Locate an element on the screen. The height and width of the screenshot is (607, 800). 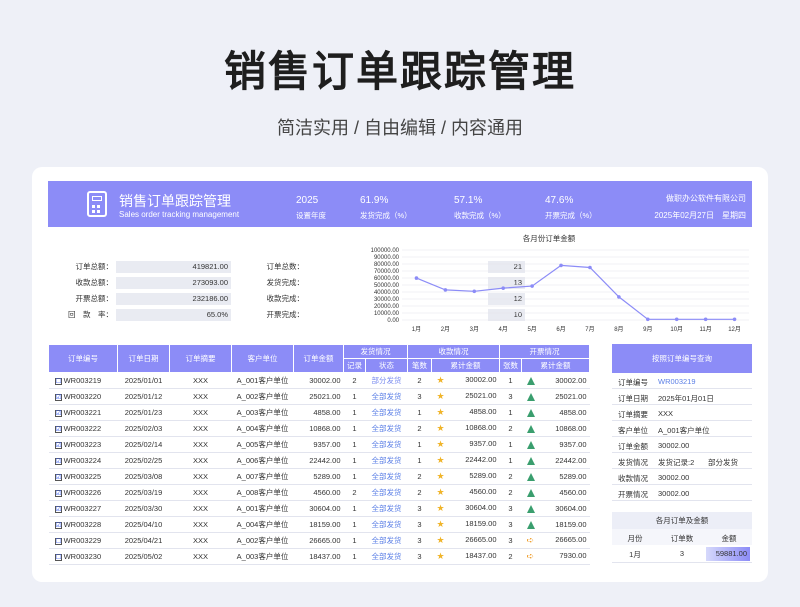
x-tick-label: 6月 is located at coordinates (560, 329).